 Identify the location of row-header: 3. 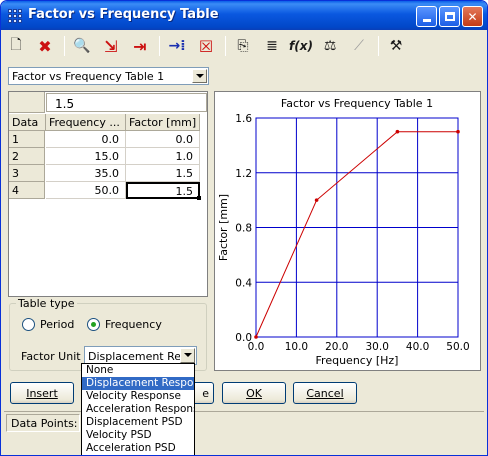
(27, 173).